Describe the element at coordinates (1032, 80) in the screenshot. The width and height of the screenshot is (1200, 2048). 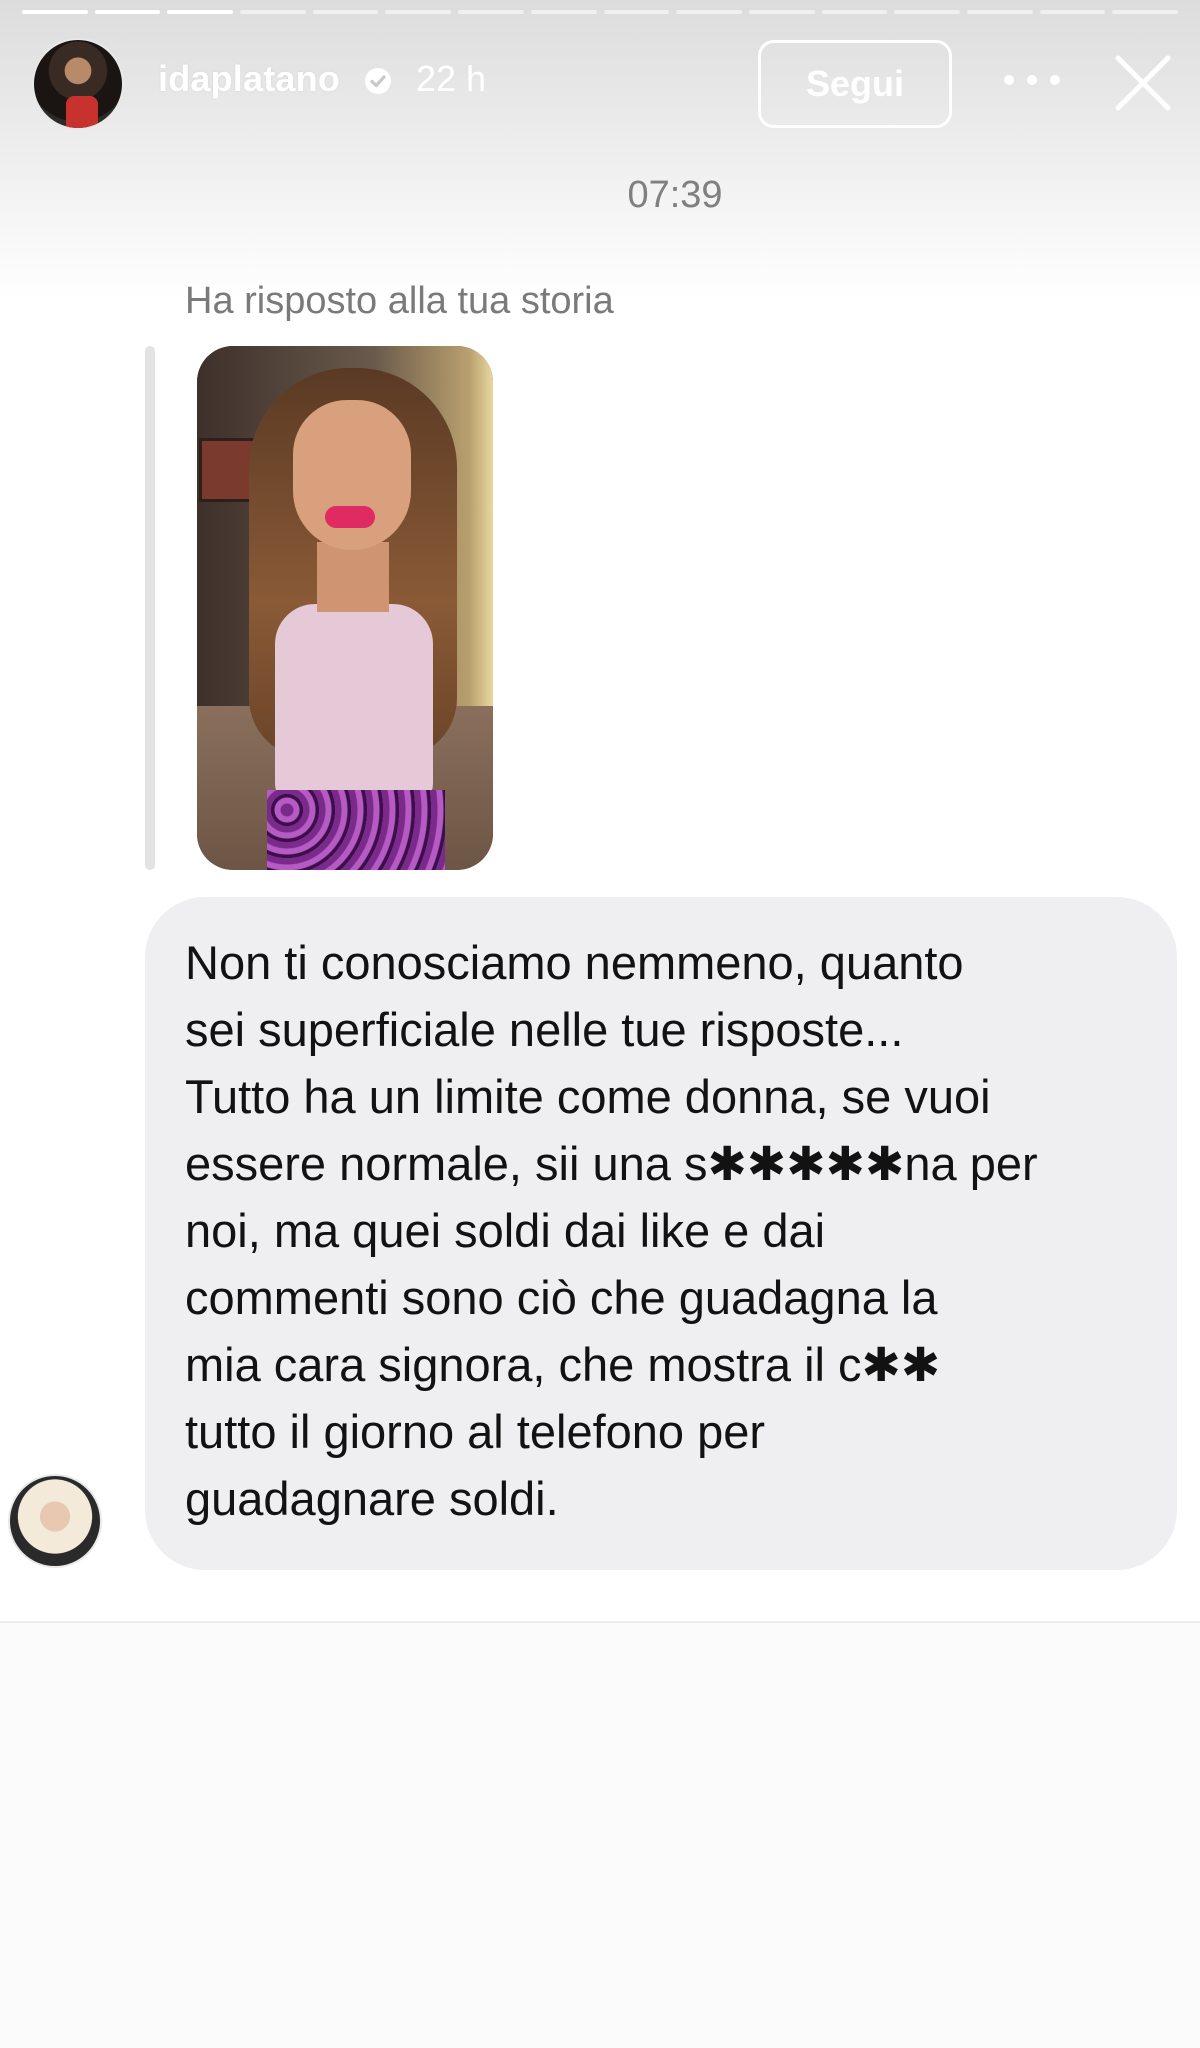
I see `more-options-icon` at that location.